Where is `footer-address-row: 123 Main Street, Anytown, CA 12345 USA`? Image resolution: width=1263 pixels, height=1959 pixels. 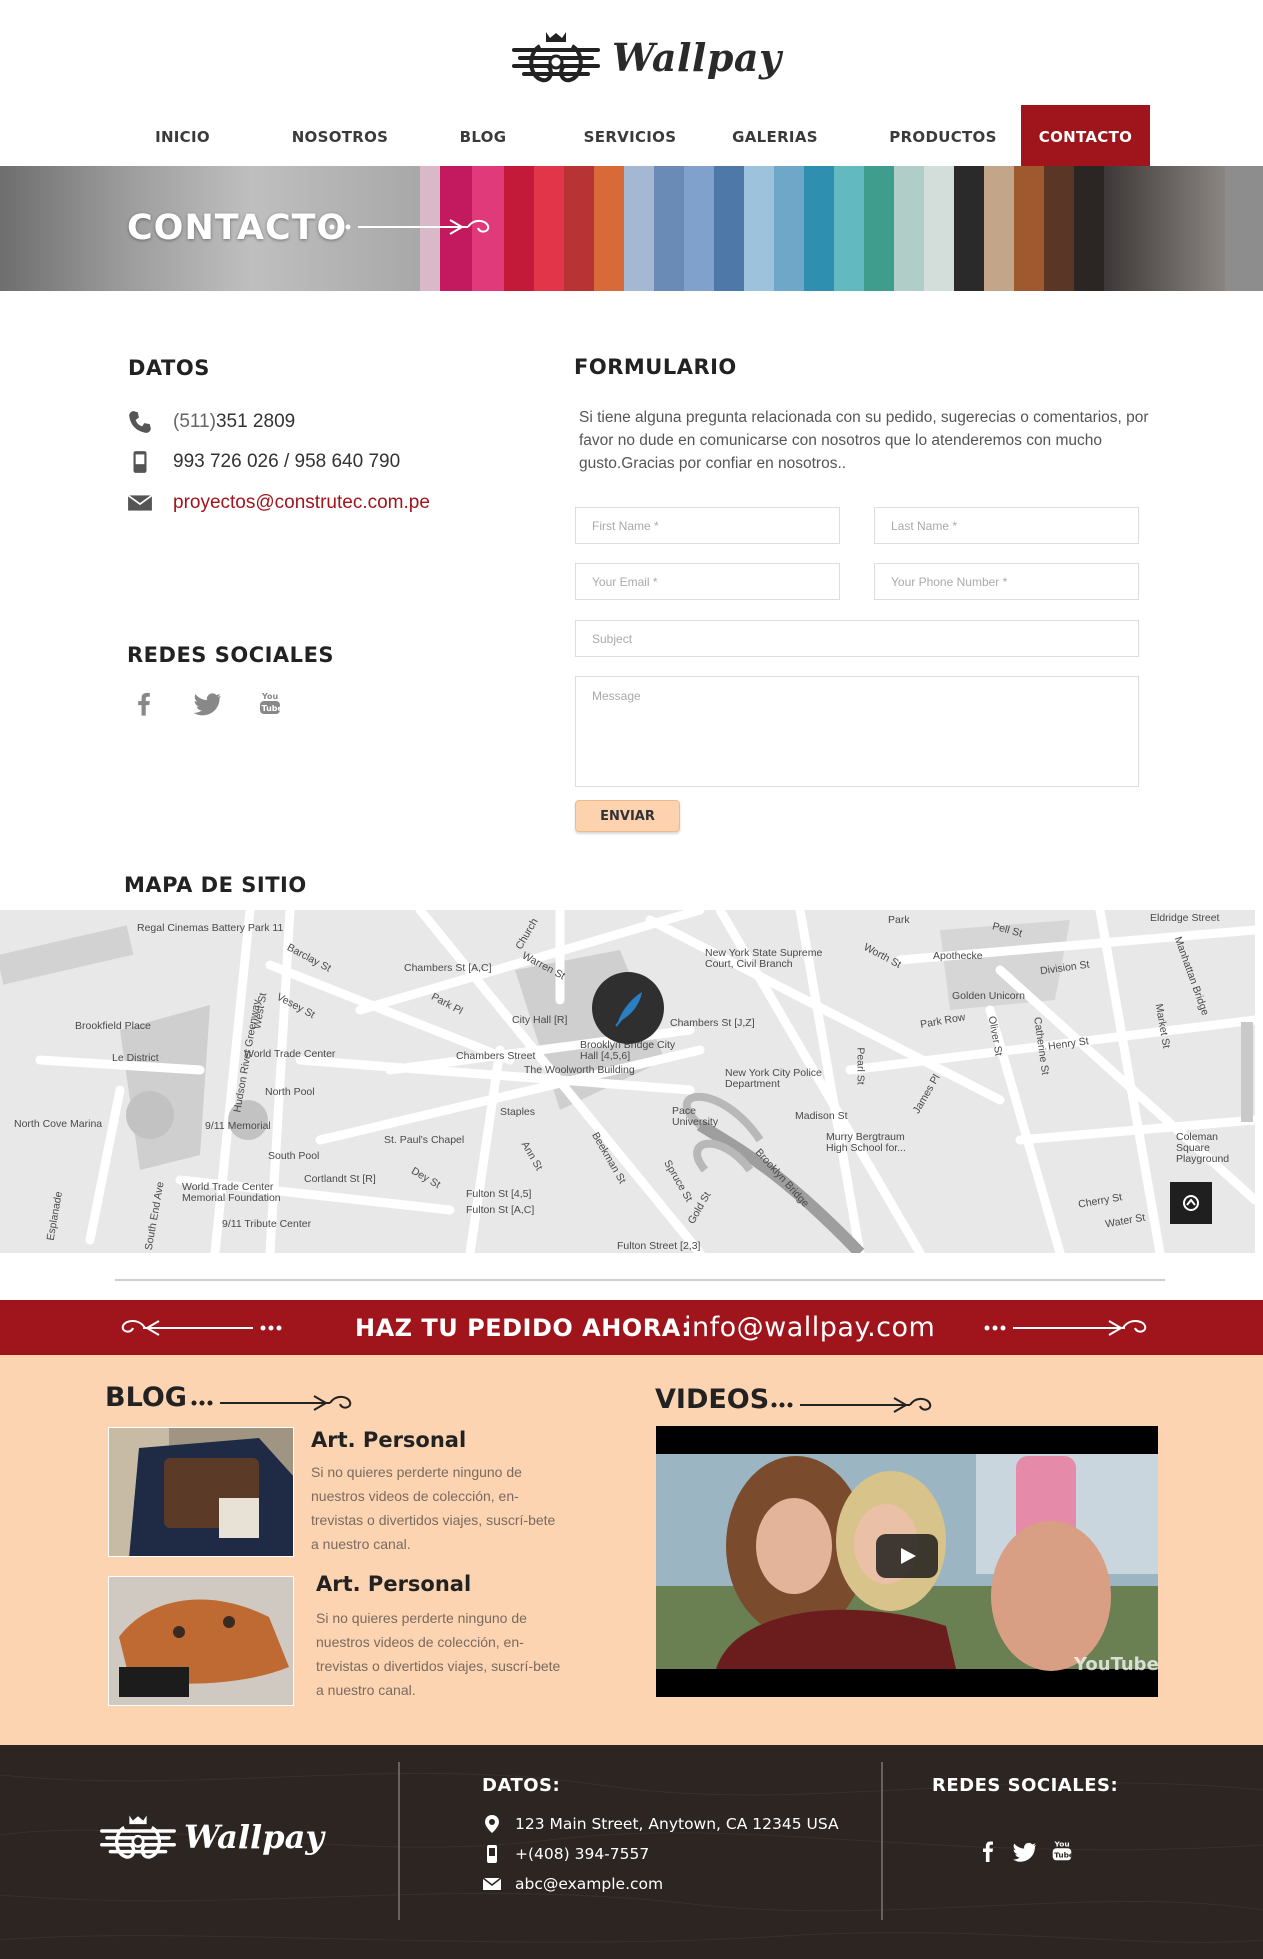
footer-address-row: 123 Main Street, Anytown, CA 12345 USA is located at coordinates (660, 1824).